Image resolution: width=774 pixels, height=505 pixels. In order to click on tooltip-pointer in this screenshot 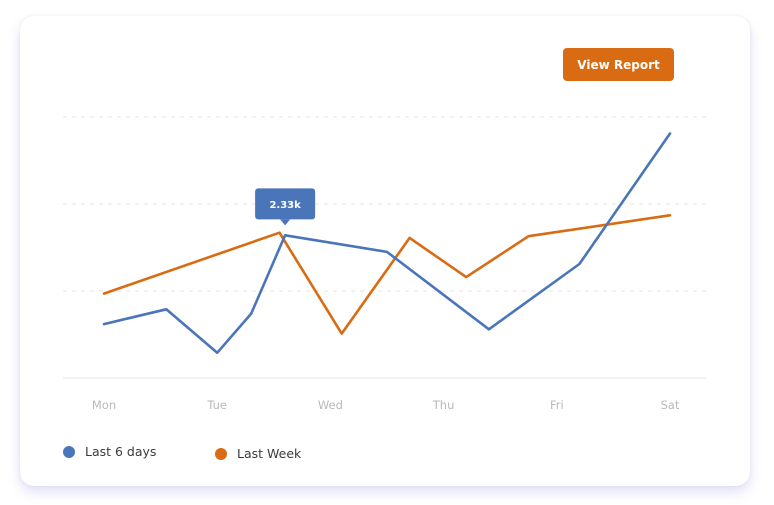, I will do `click(285, 222)`.